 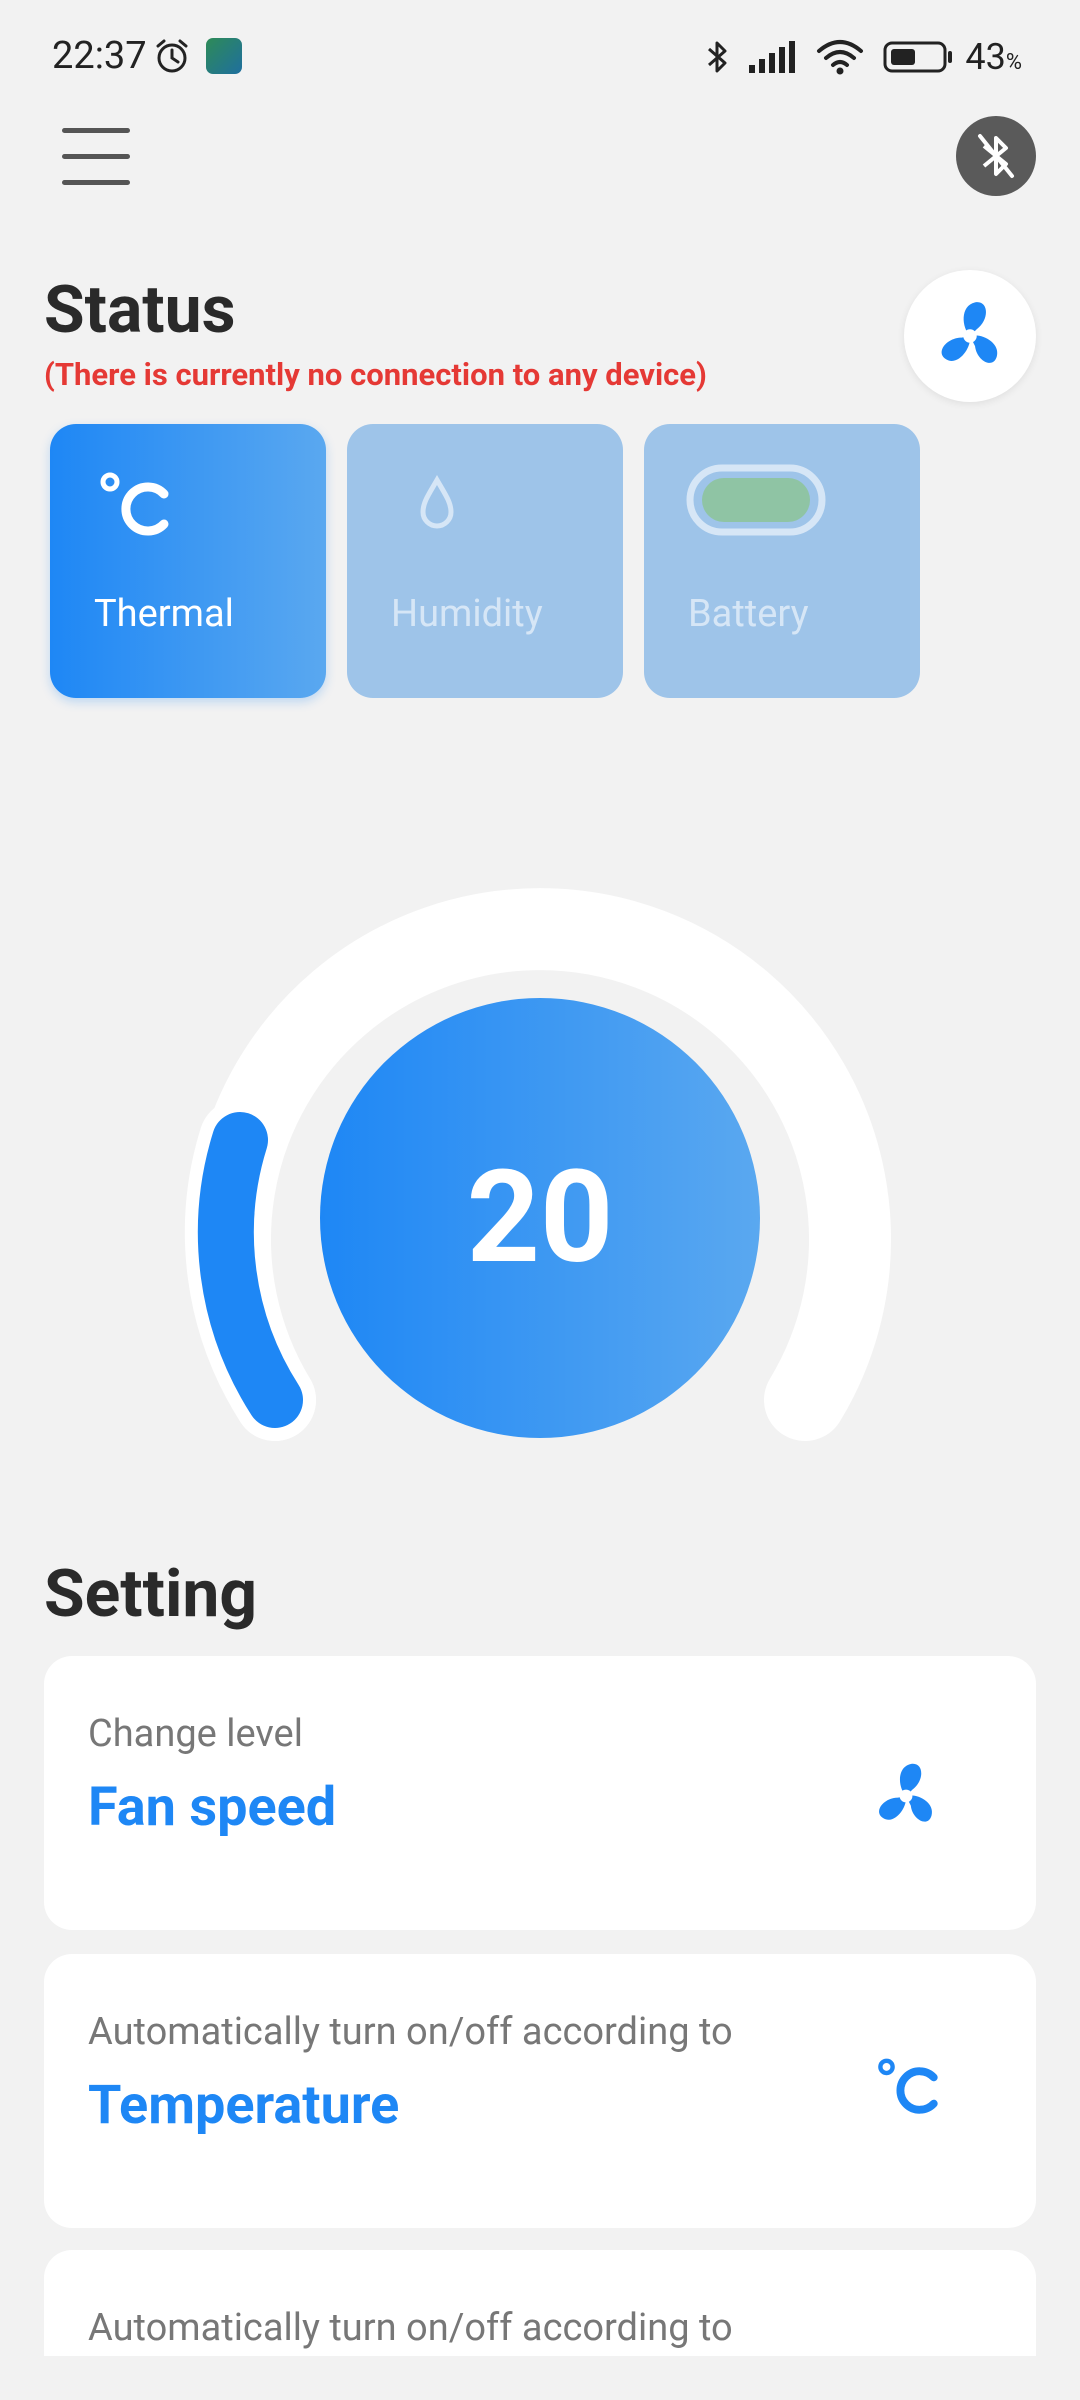 What do you see at coordinates (540, 2378) in the screenshot?
I see `bottom-edge` at bounding box center [540, 2378].